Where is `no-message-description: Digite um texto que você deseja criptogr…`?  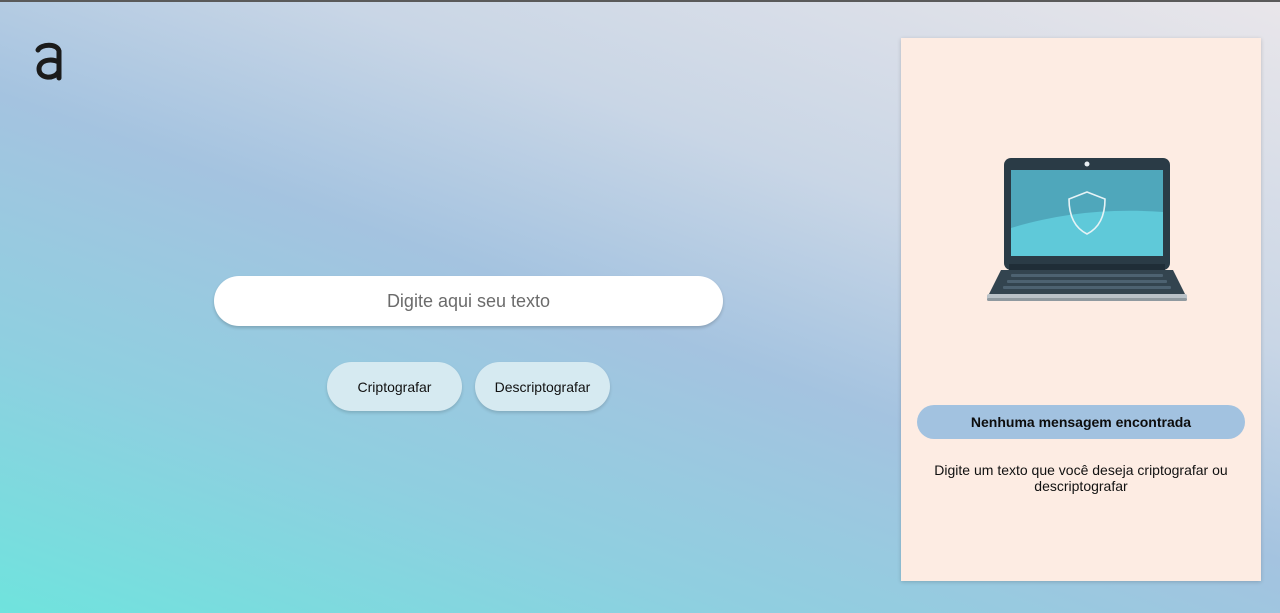
no-message-description: Digite um texto que você deseja criptogr… is located at coordinates (1081, 478).